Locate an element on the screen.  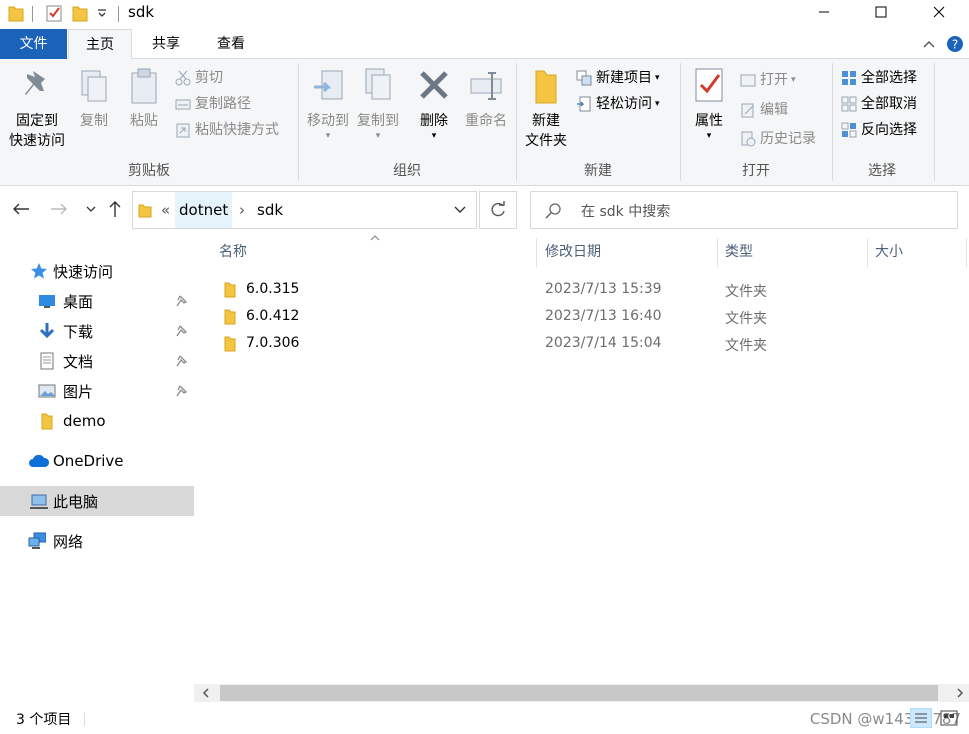
breadcrumb-sdk: sdk is located at coordinates (270, 210).